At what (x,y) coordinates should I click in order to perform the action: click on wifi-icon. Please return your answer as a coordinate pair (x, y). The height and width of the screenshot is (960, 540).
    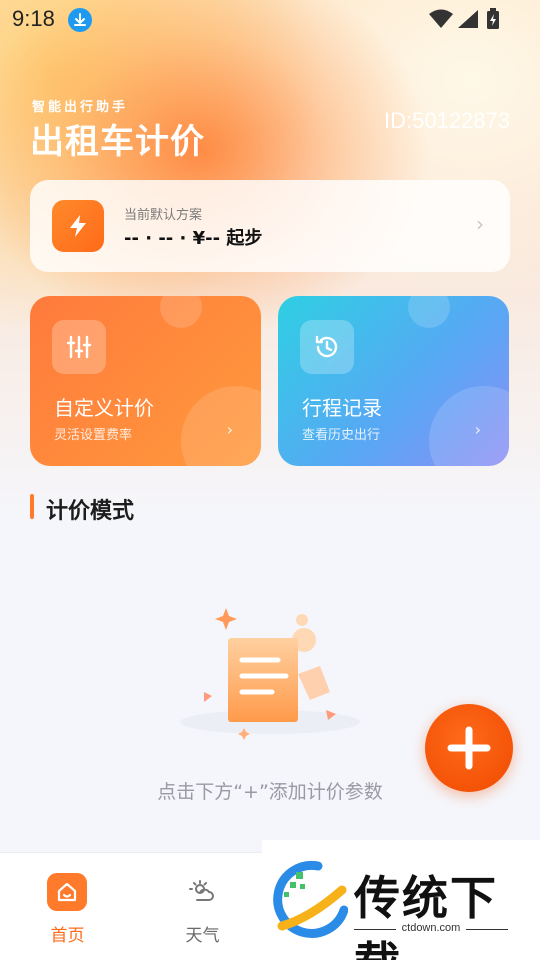
    Looking at the image, I should click on (441, 21).